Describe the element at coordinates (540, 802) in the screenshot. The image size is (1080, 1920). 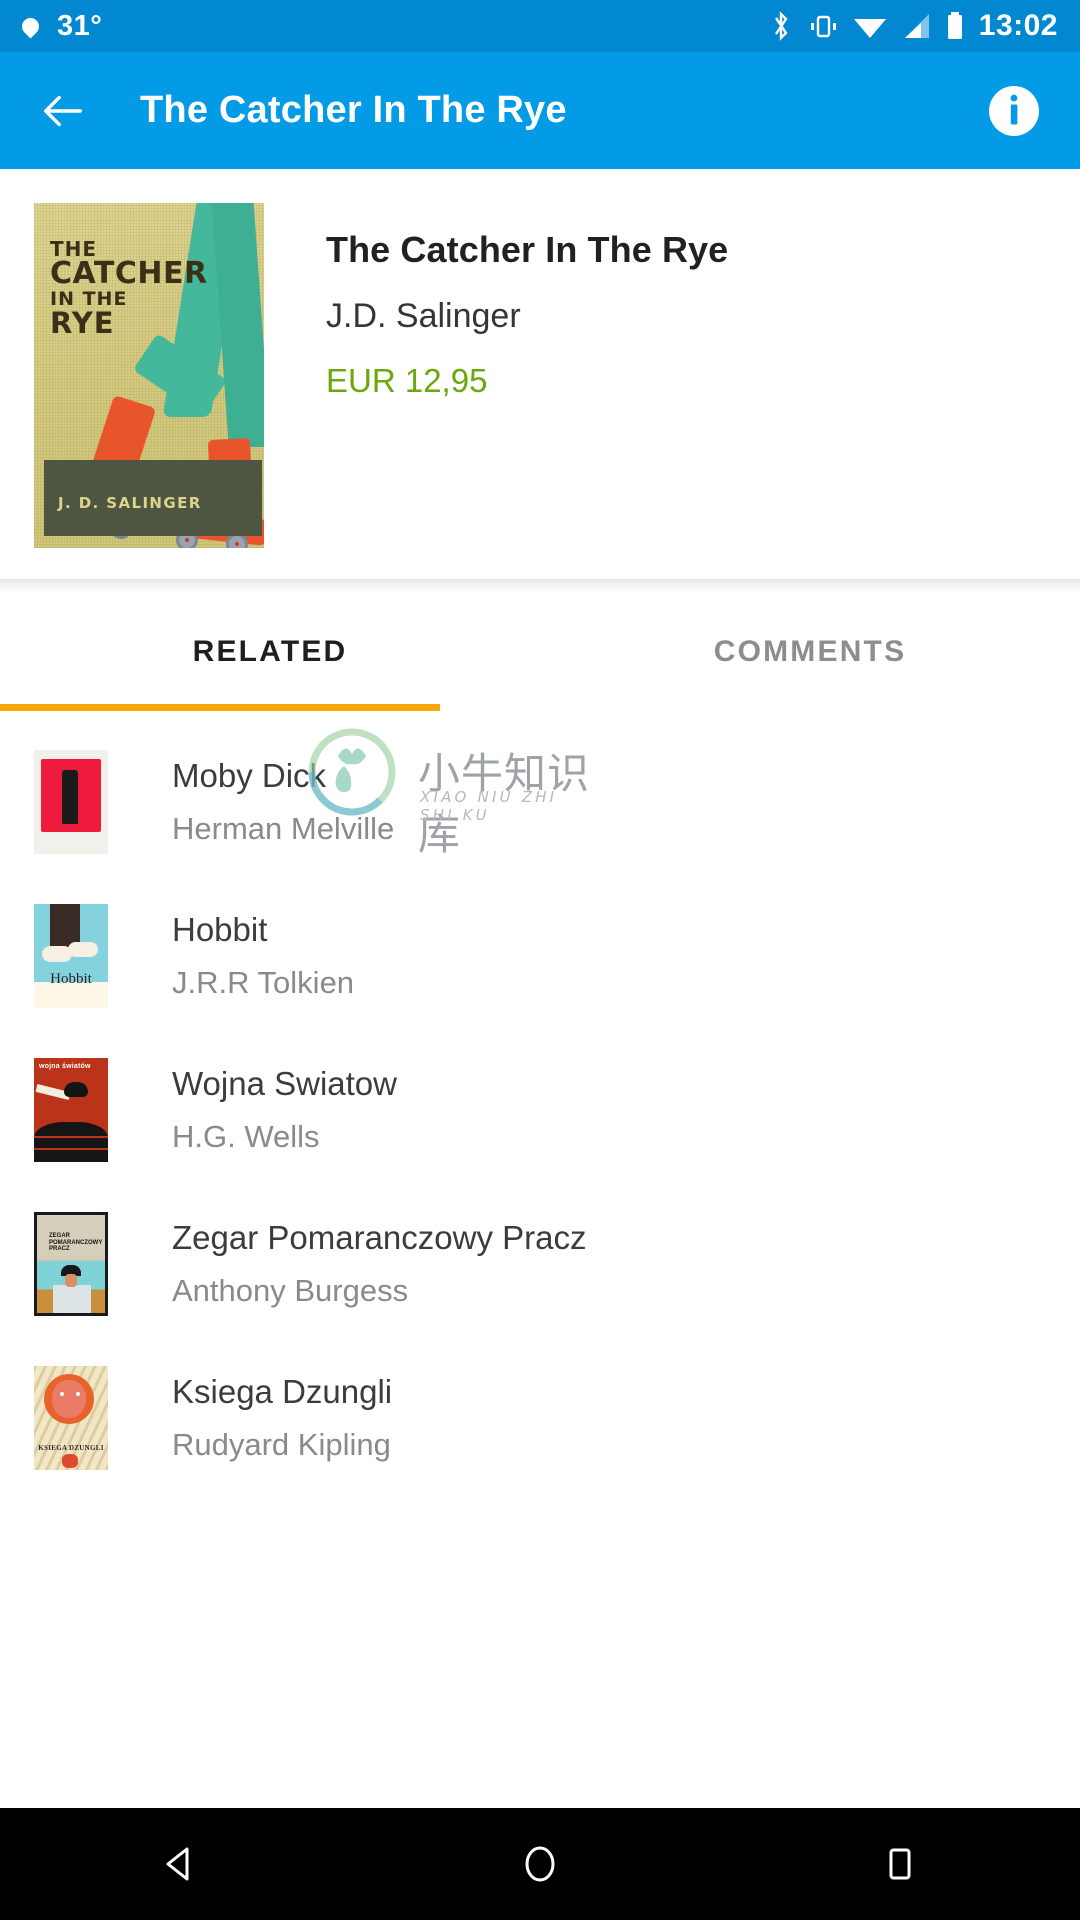
I see `list-item: Moby Dick Herman Melville` at that location.